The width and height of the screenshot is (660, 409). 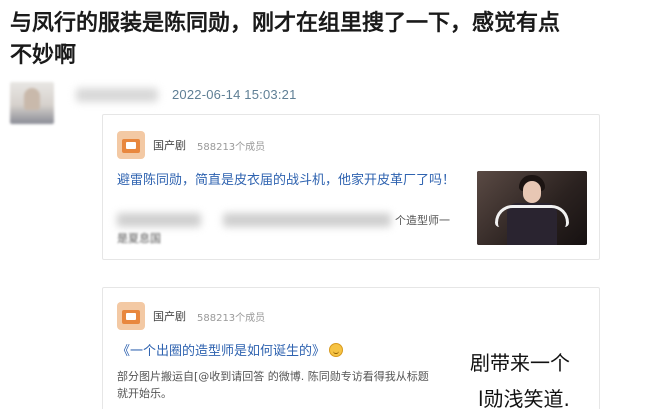 I want to click on post-sub-left: 是夏息国, so click(x=139, y=238).